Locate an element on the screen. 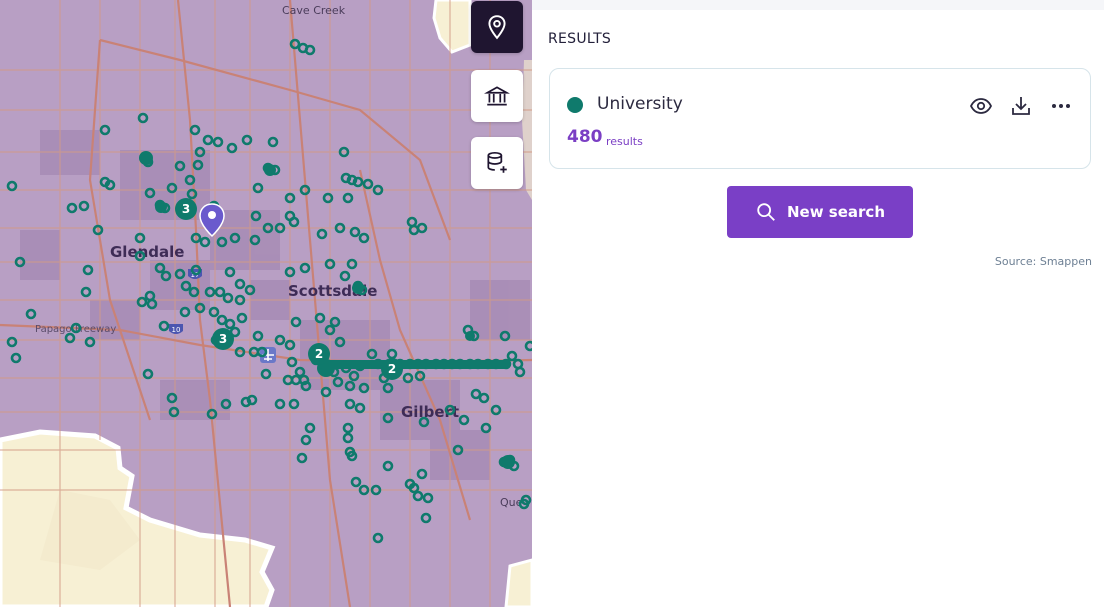 Image resolution: width=1104 pixels, height=607 pixels. new-search-button: New search is located at coordinates (820, 212).